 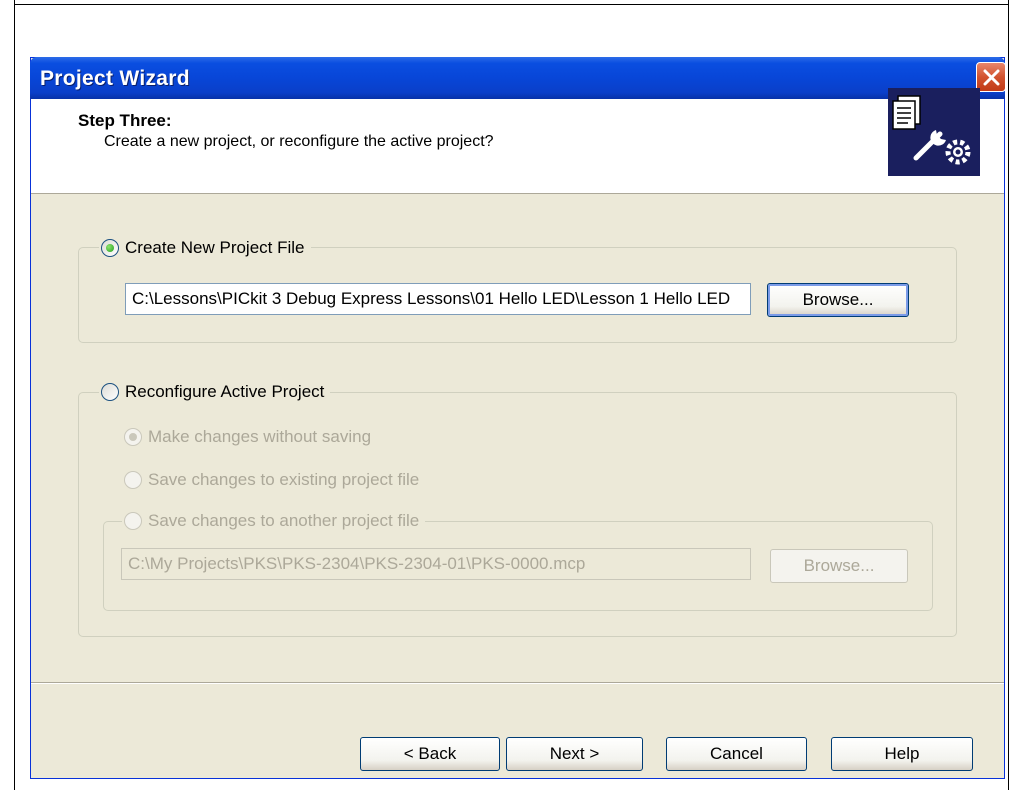 What do you see at coordinates (284, 479) in the screenshot?
I see `save-existing-label: Save changes to existing project file` at bounding box center [284, 479].